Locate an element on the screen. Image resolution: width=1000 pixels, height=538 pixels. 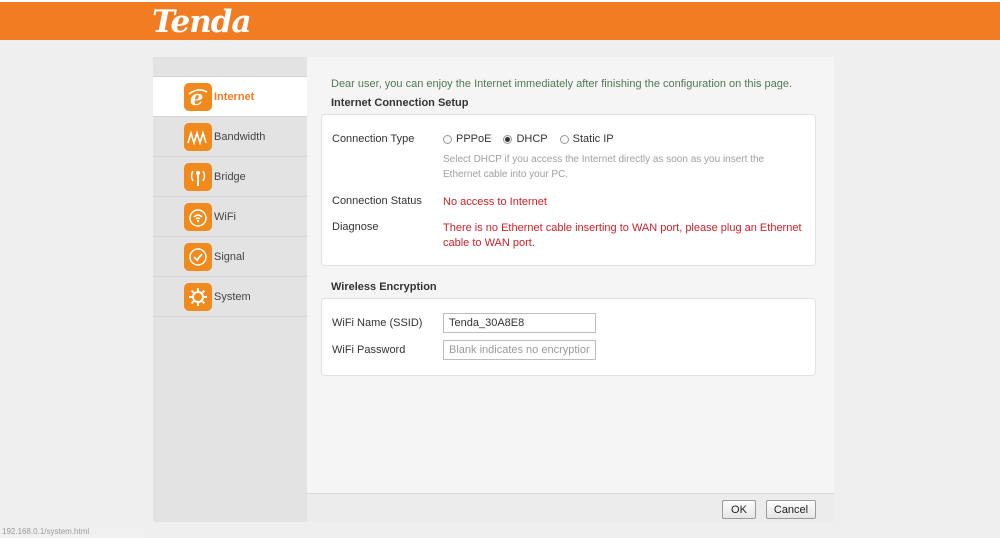
internet-setup-title: Internet Connection Setup is located at coordinates (400, 103).